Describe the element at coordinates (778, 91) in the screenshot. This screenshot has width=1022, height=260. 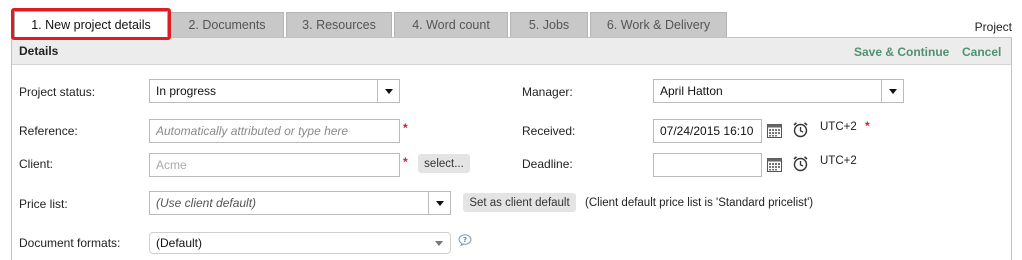
I see `manager-select: April Hatton` at that location.